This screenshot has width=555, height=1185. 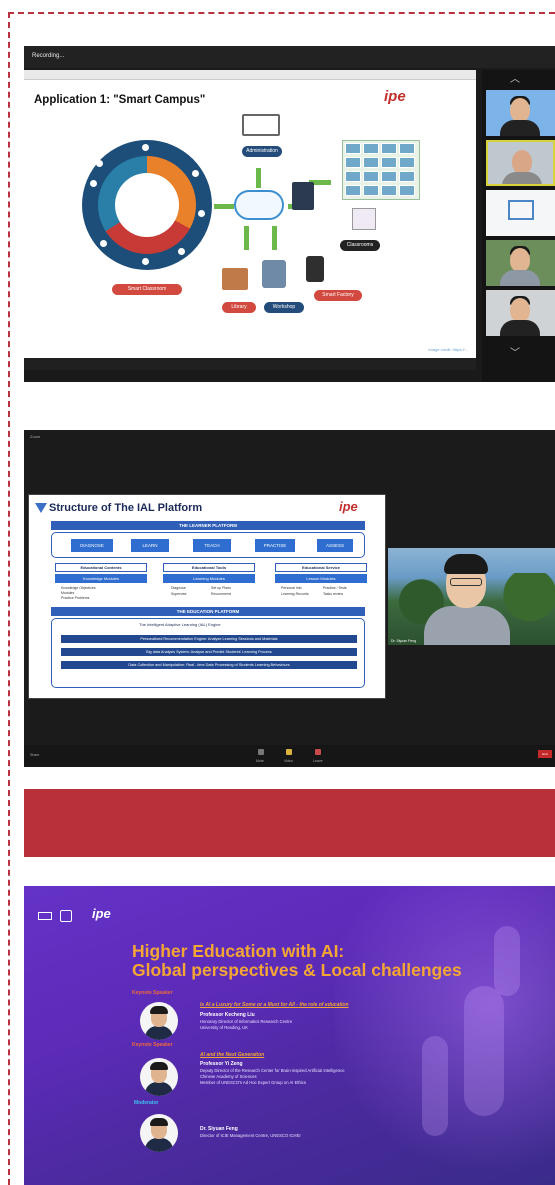 What do you see at coordinates (9, 598) in the screenshot?
I see `frame-dashed-left` at bounding box center [9, 598].